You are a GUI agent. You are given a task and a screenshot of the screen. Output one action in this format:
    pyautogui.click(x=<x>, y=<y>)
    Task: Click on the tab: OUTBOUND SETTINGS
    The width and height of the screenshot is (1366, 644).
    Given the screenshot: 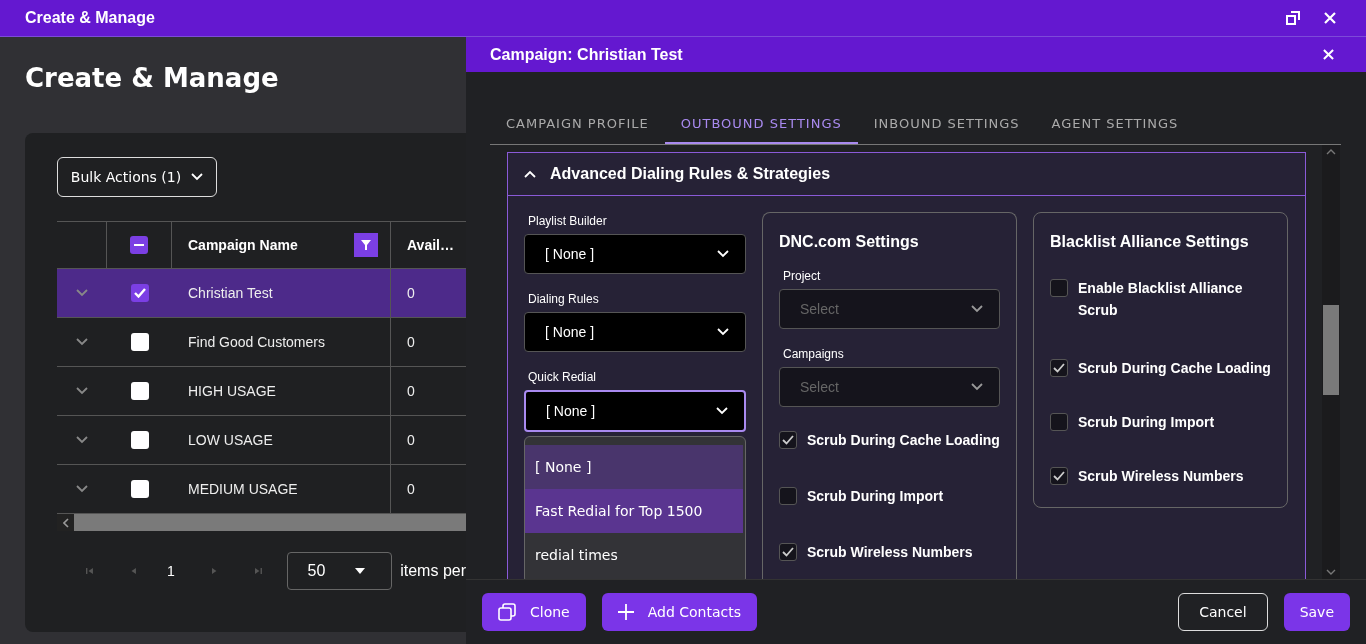 What is the action you would take?
    pyautogui.click(x=761, y=124)
    